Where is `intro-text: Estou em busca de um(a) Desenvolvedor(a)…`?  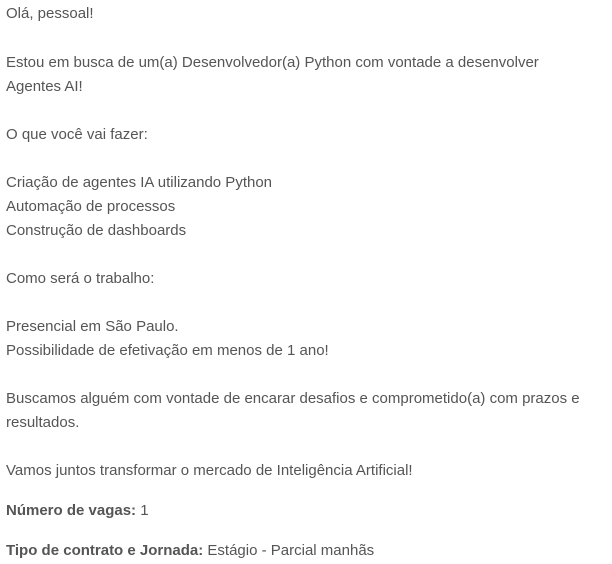
intro-text: Estou em busca de um(a) Desenvolvedor(a)… is located at coordinates (272, 74).